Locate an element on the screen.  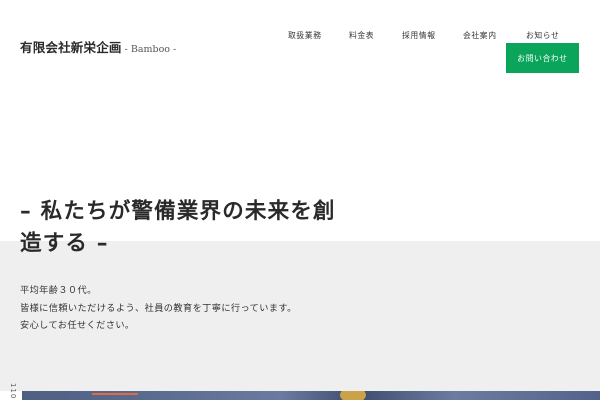
hero-title: – 私たちが警備業界の未来を創 造する – is located at coordinates (200, 228).